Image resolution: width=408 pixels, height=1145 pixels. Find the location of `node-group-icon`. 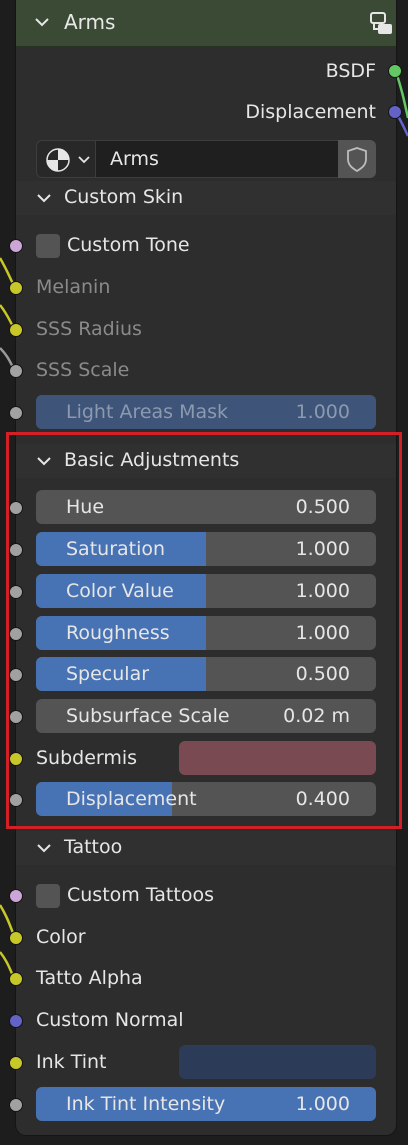

node-group-icon is located at coordinates (382, 24).